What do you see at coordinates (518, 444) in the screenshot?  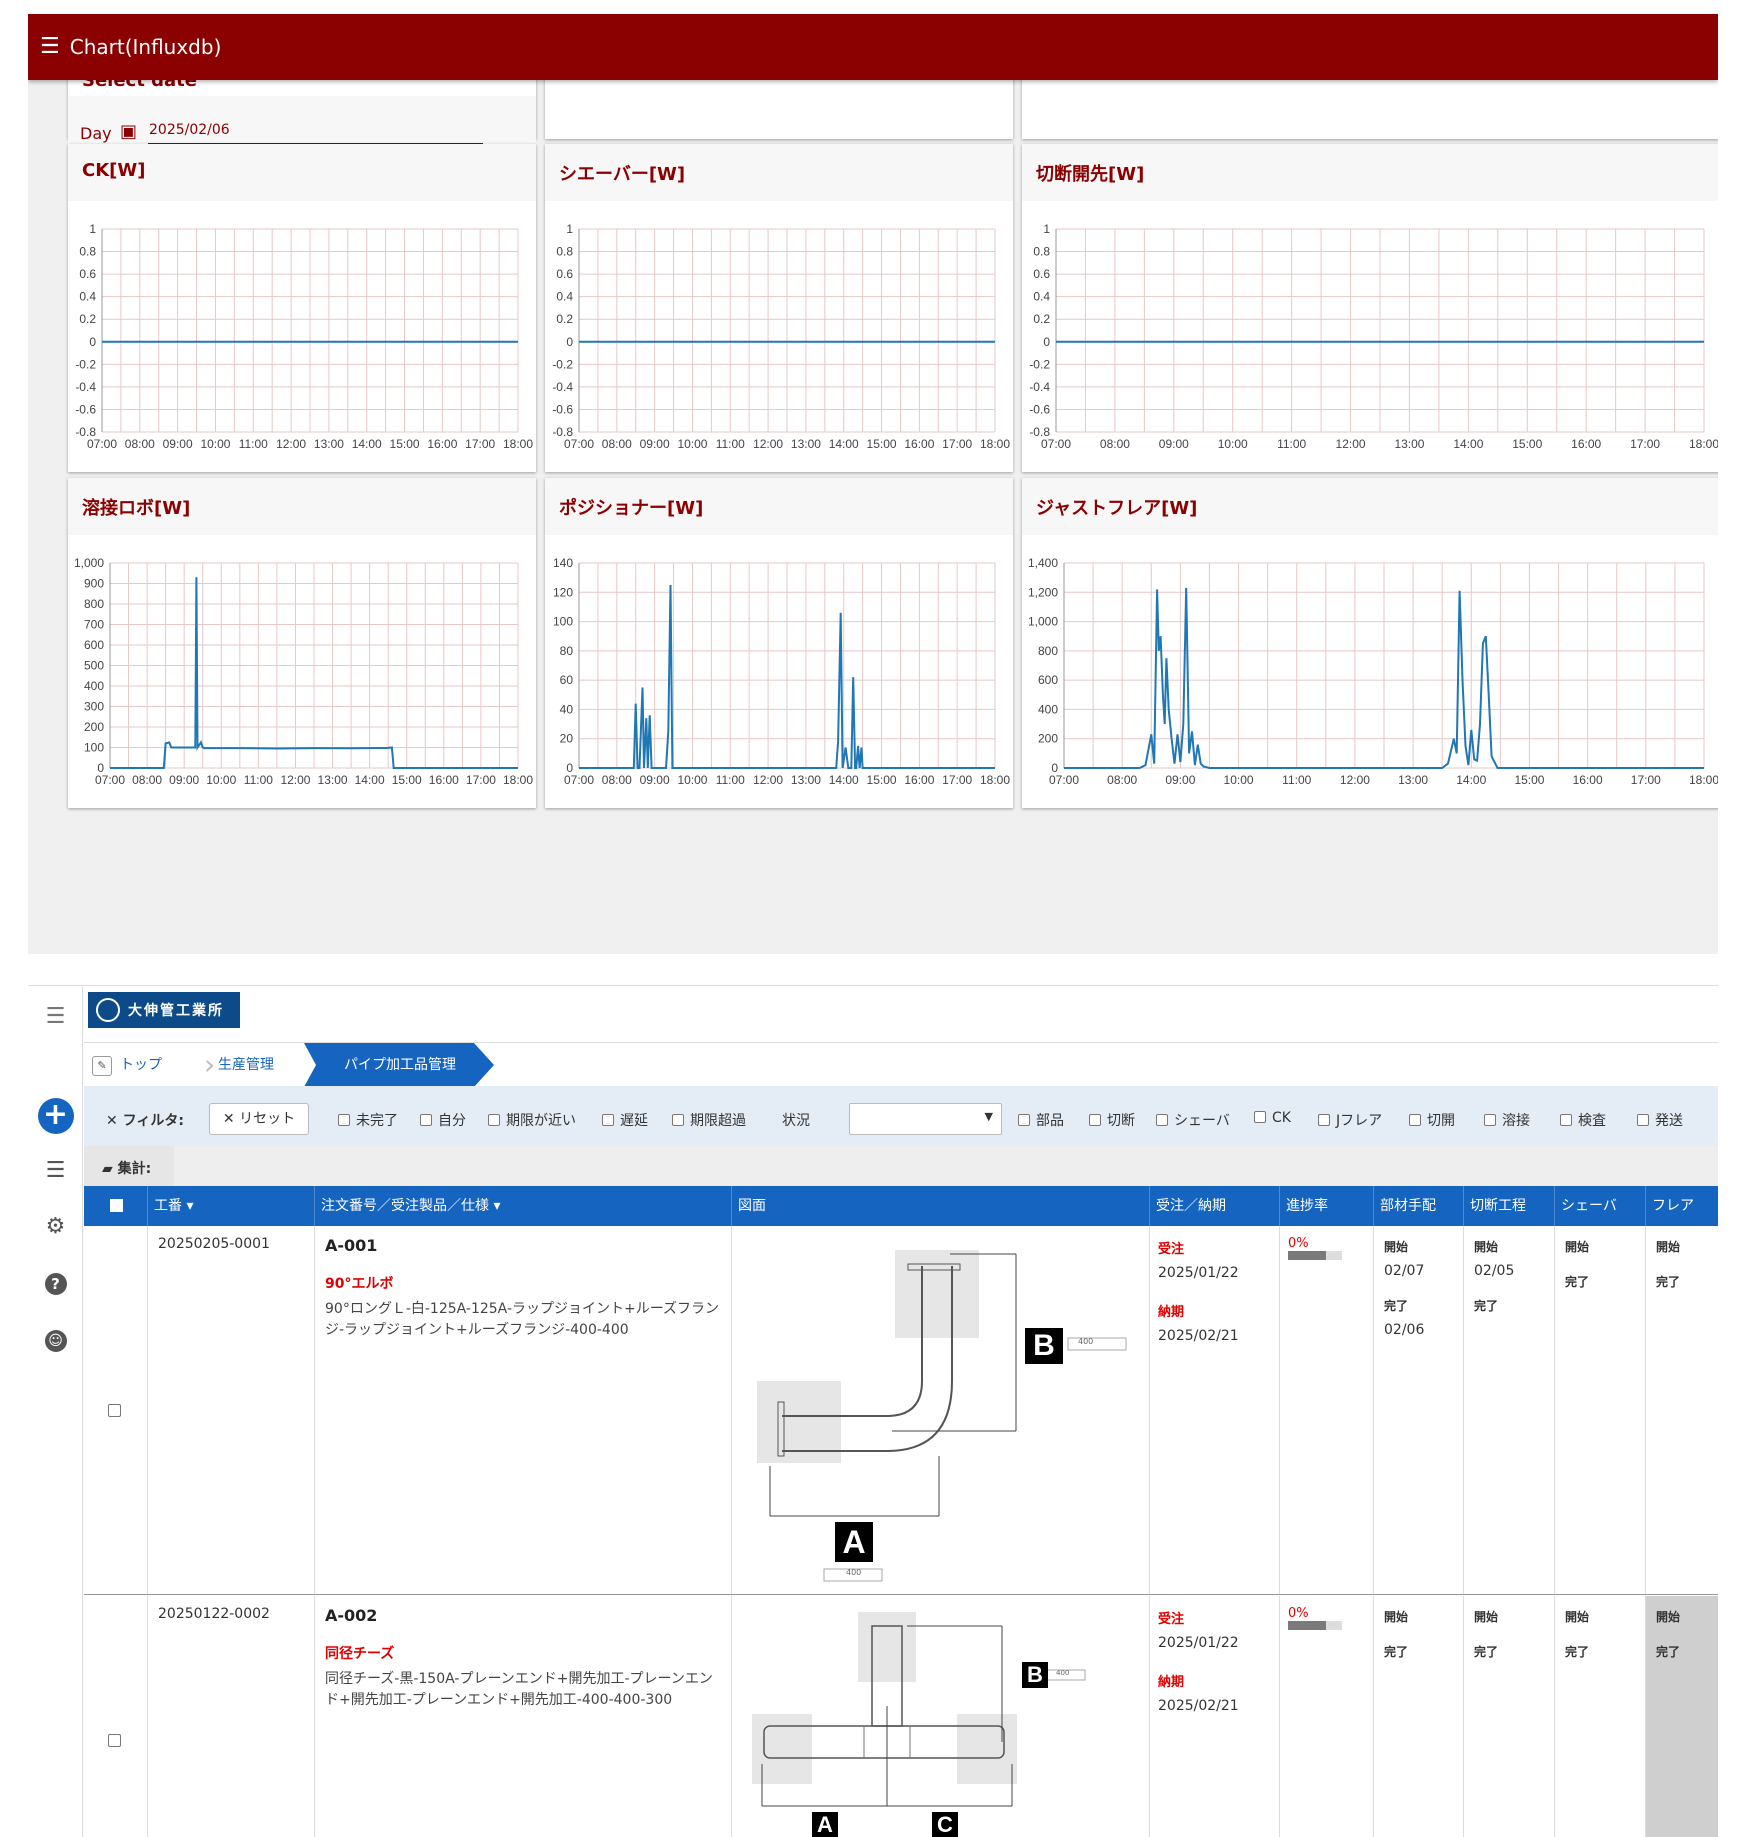 I see `x-tick-label: 18:00` at bounding box center [518, 444].